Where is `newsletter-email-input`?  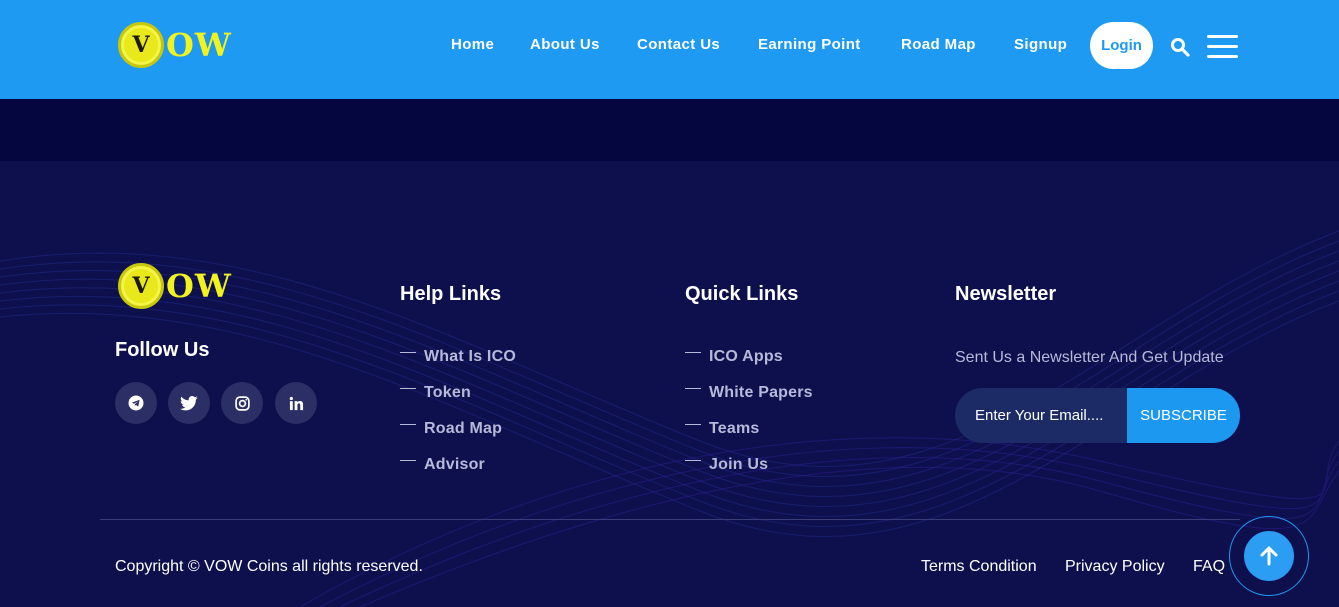 newsletter-email-input is located at coordinates (1041, 415).